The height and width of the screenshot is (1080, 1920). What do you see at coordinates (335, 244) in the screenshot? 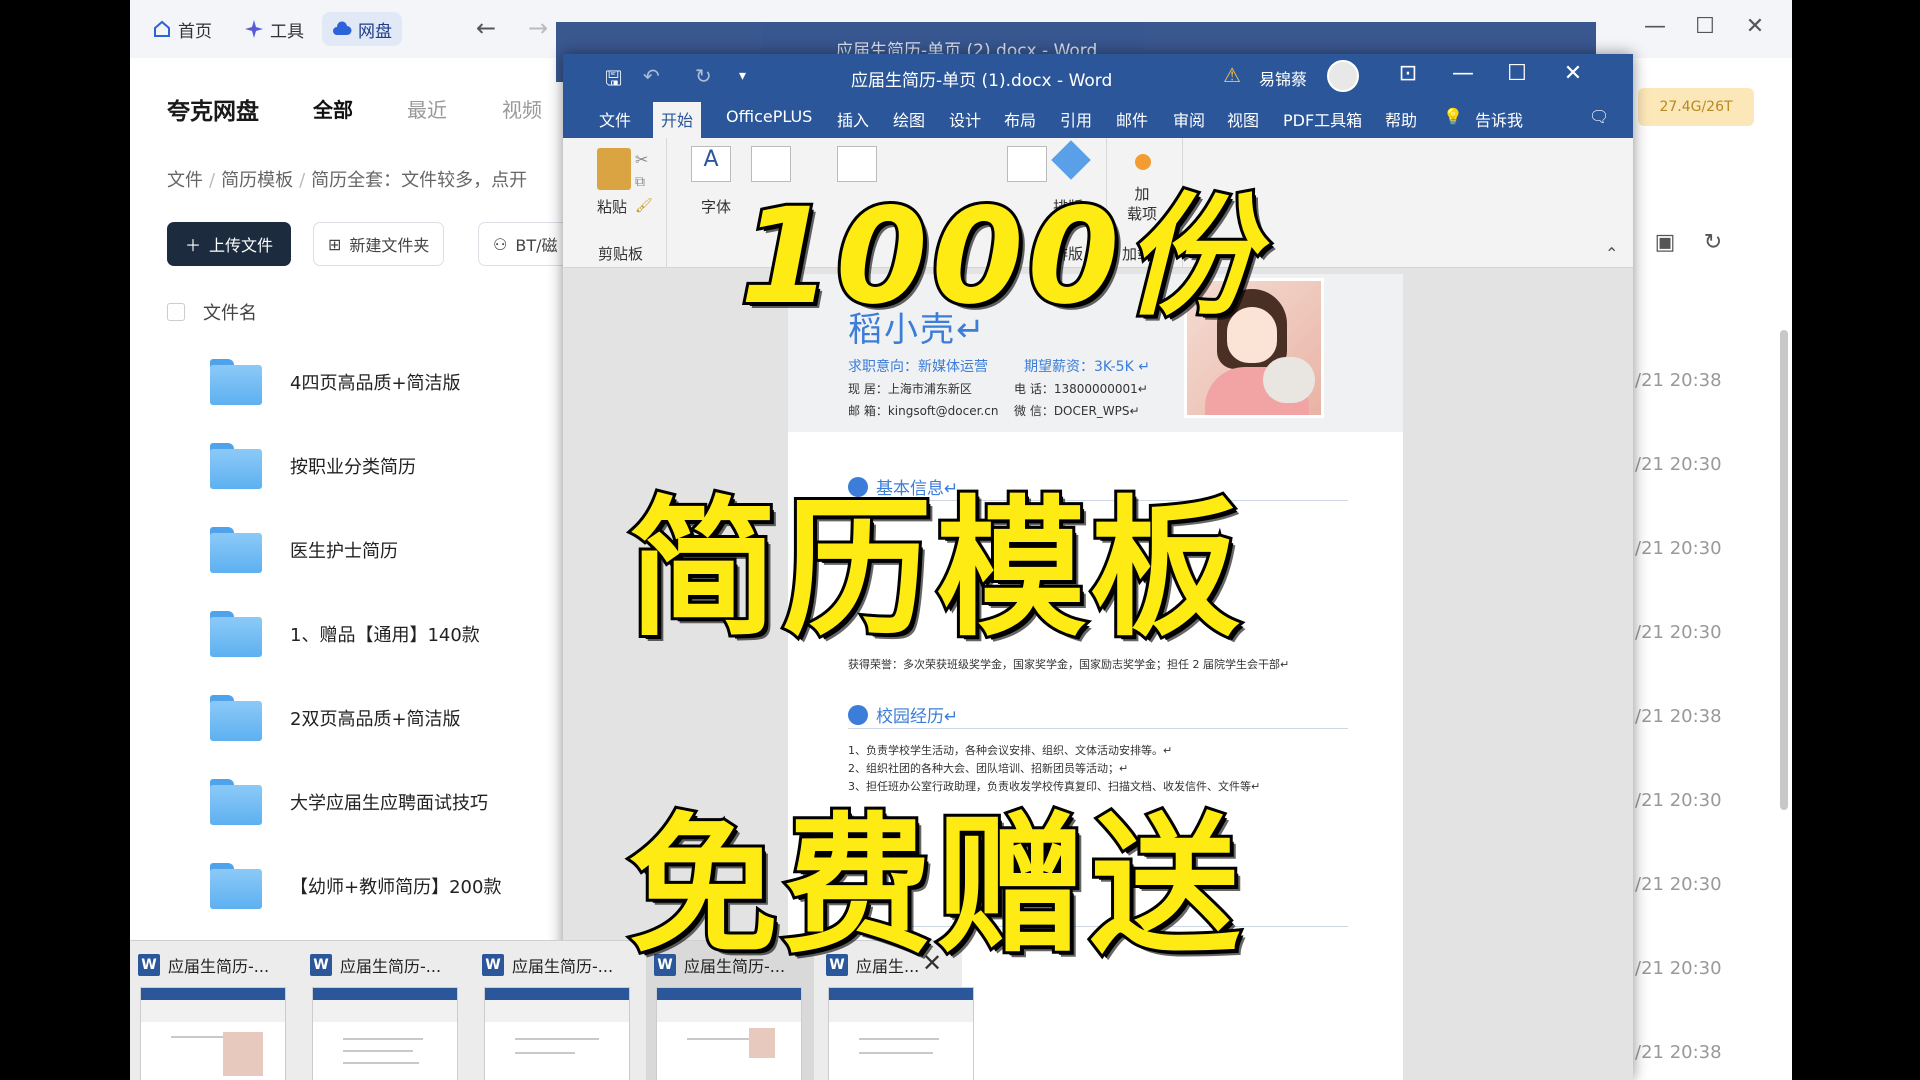
I see `folder-plus-icon: ⊞` at bounding box center [335, 244].